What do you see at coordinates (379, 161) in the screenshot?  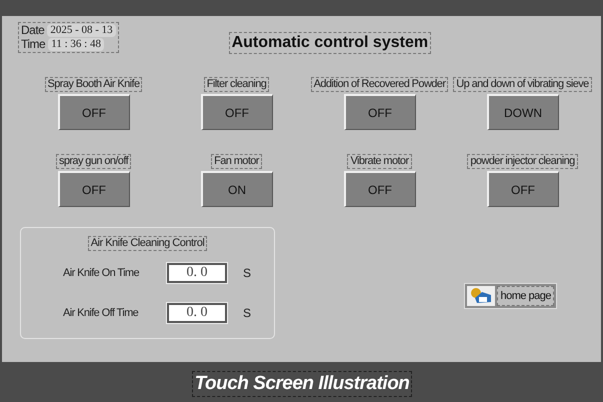 I see `control-label: Vibrate motor` at bounding box center [379, 161].